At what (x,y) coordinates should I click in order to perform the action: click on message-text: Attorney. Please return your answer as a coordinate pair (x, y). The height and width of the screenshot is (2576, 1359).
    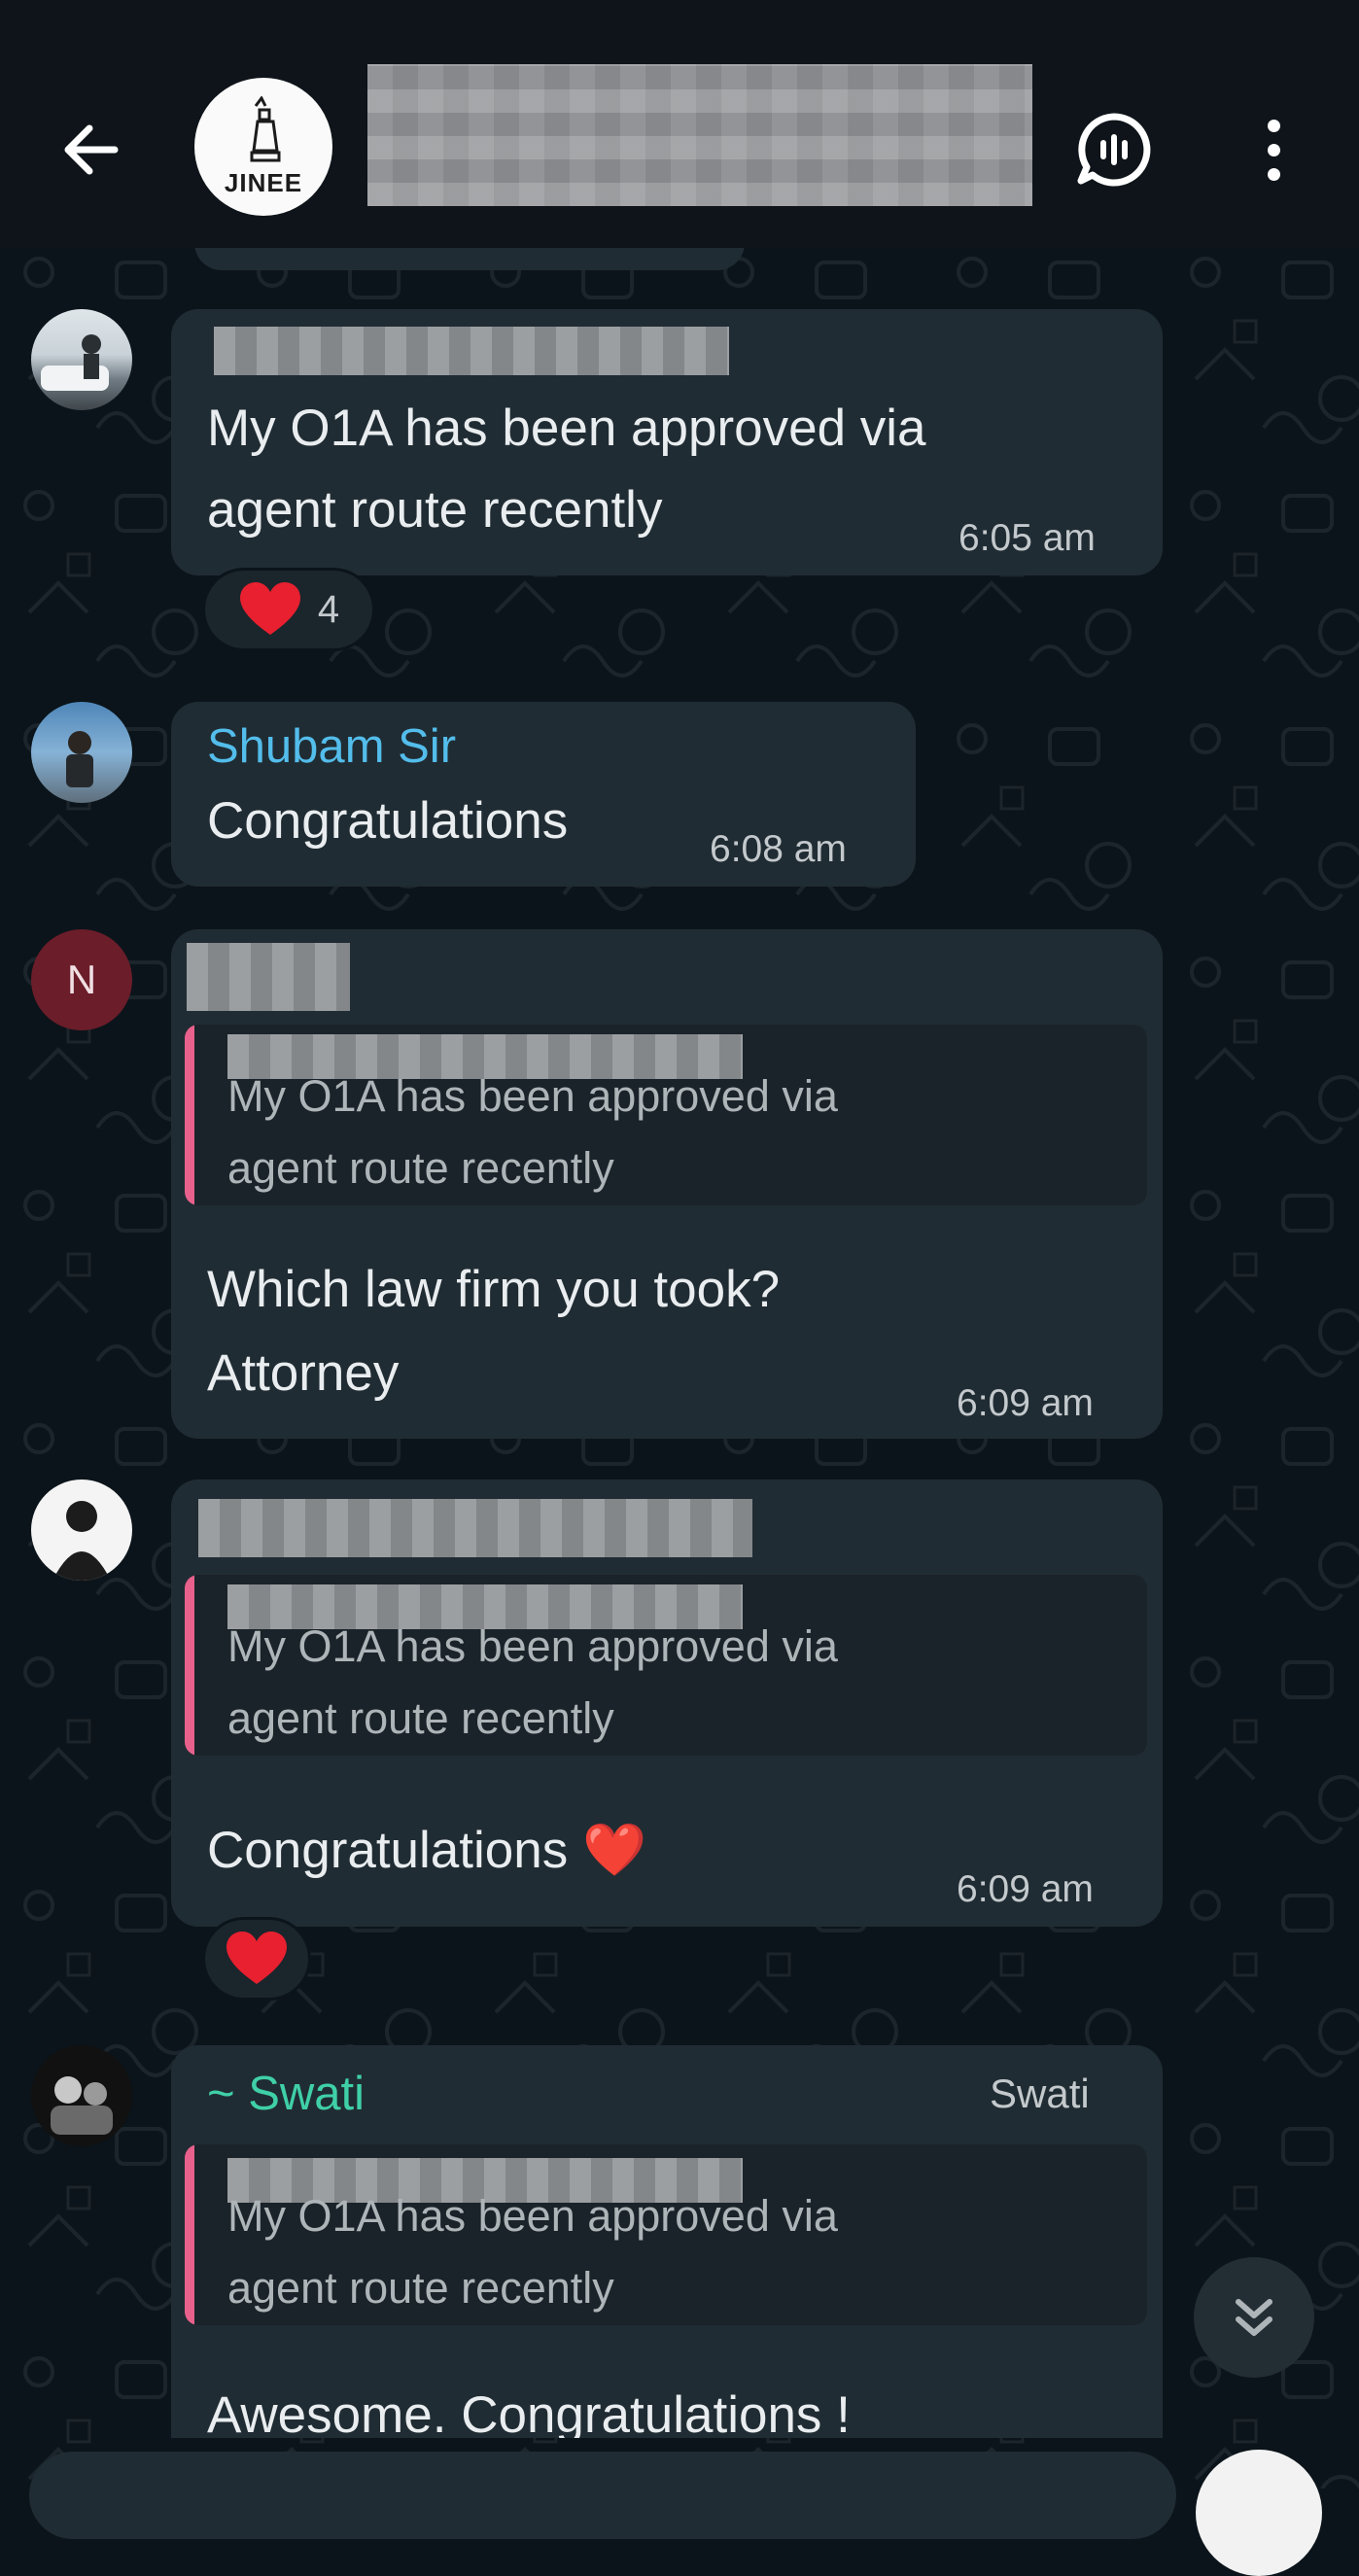
    Looking at the image, I should click on (303, 1373).